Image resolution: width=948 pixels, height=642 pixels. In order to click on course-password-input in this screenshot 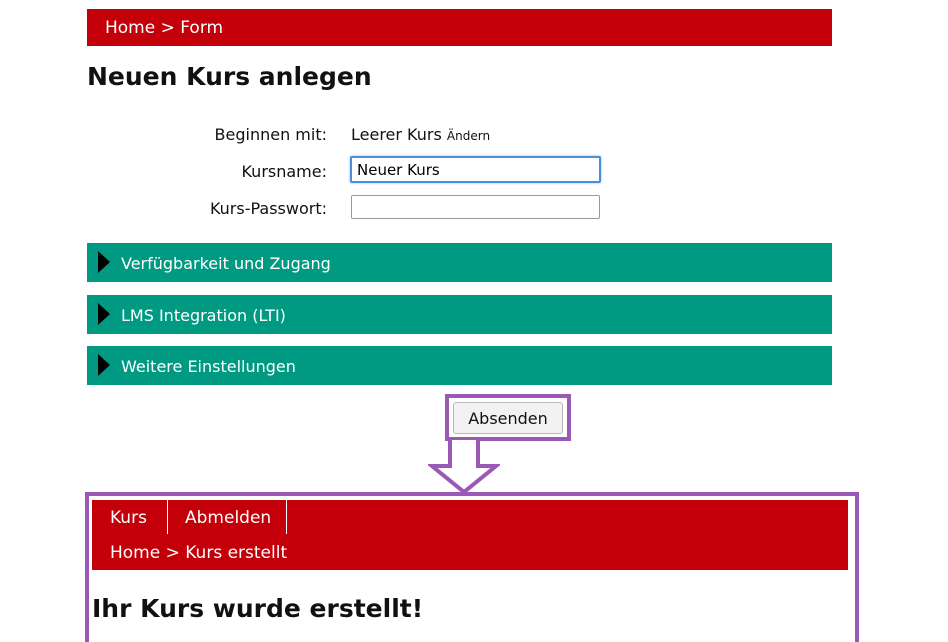, I will do `click(475, 207)`.